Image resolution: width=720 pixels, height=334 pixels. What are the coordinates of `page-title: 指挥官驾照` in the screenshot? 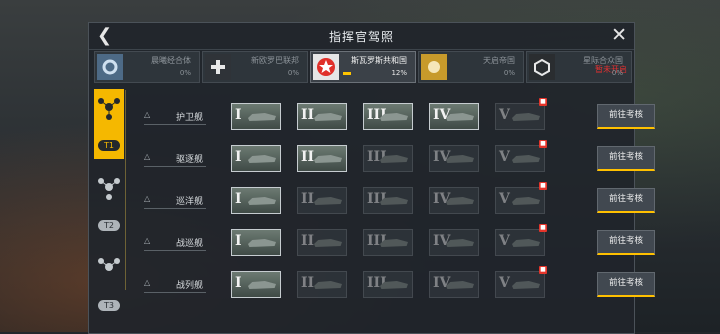 It's located at (361, 37).